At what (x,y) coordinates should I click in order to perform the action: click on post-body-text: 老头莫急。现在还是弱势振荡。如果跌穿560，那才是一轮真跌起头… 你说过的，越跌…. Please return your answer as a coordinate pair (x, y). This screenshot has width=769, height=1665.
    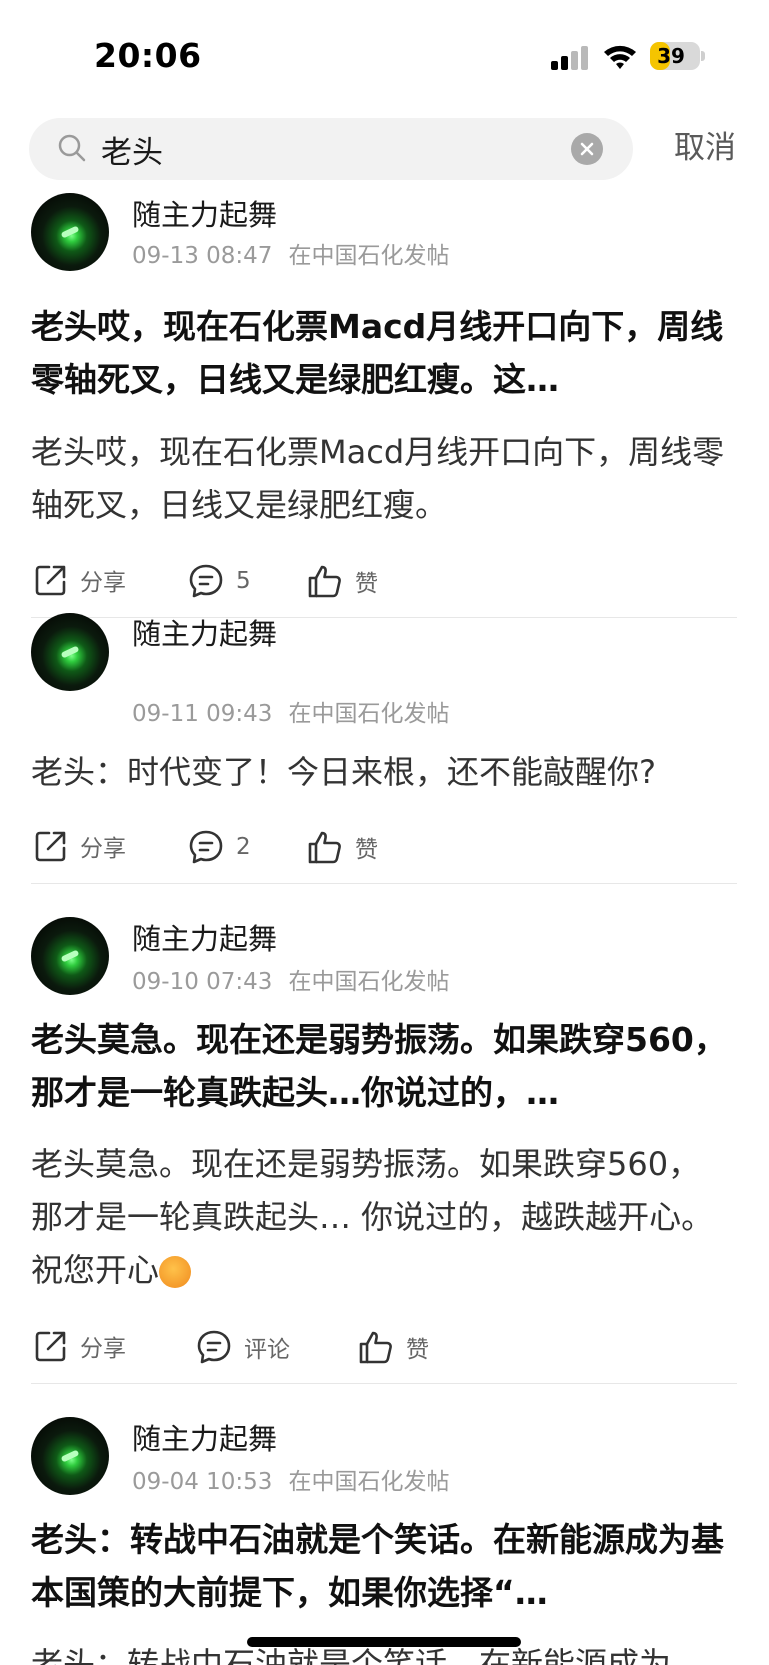
    Looking at the image, I should click on (372, 1217).